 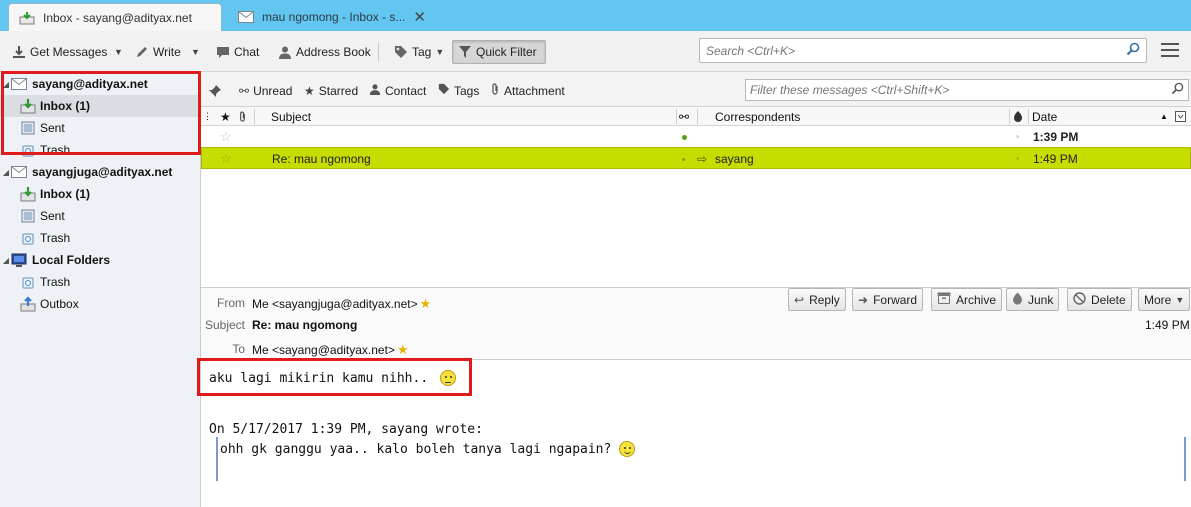 What do you see at coordinates (422, 52) in the screenshot?
I see `tag-label: Tag` at bounding box center [422, 52].